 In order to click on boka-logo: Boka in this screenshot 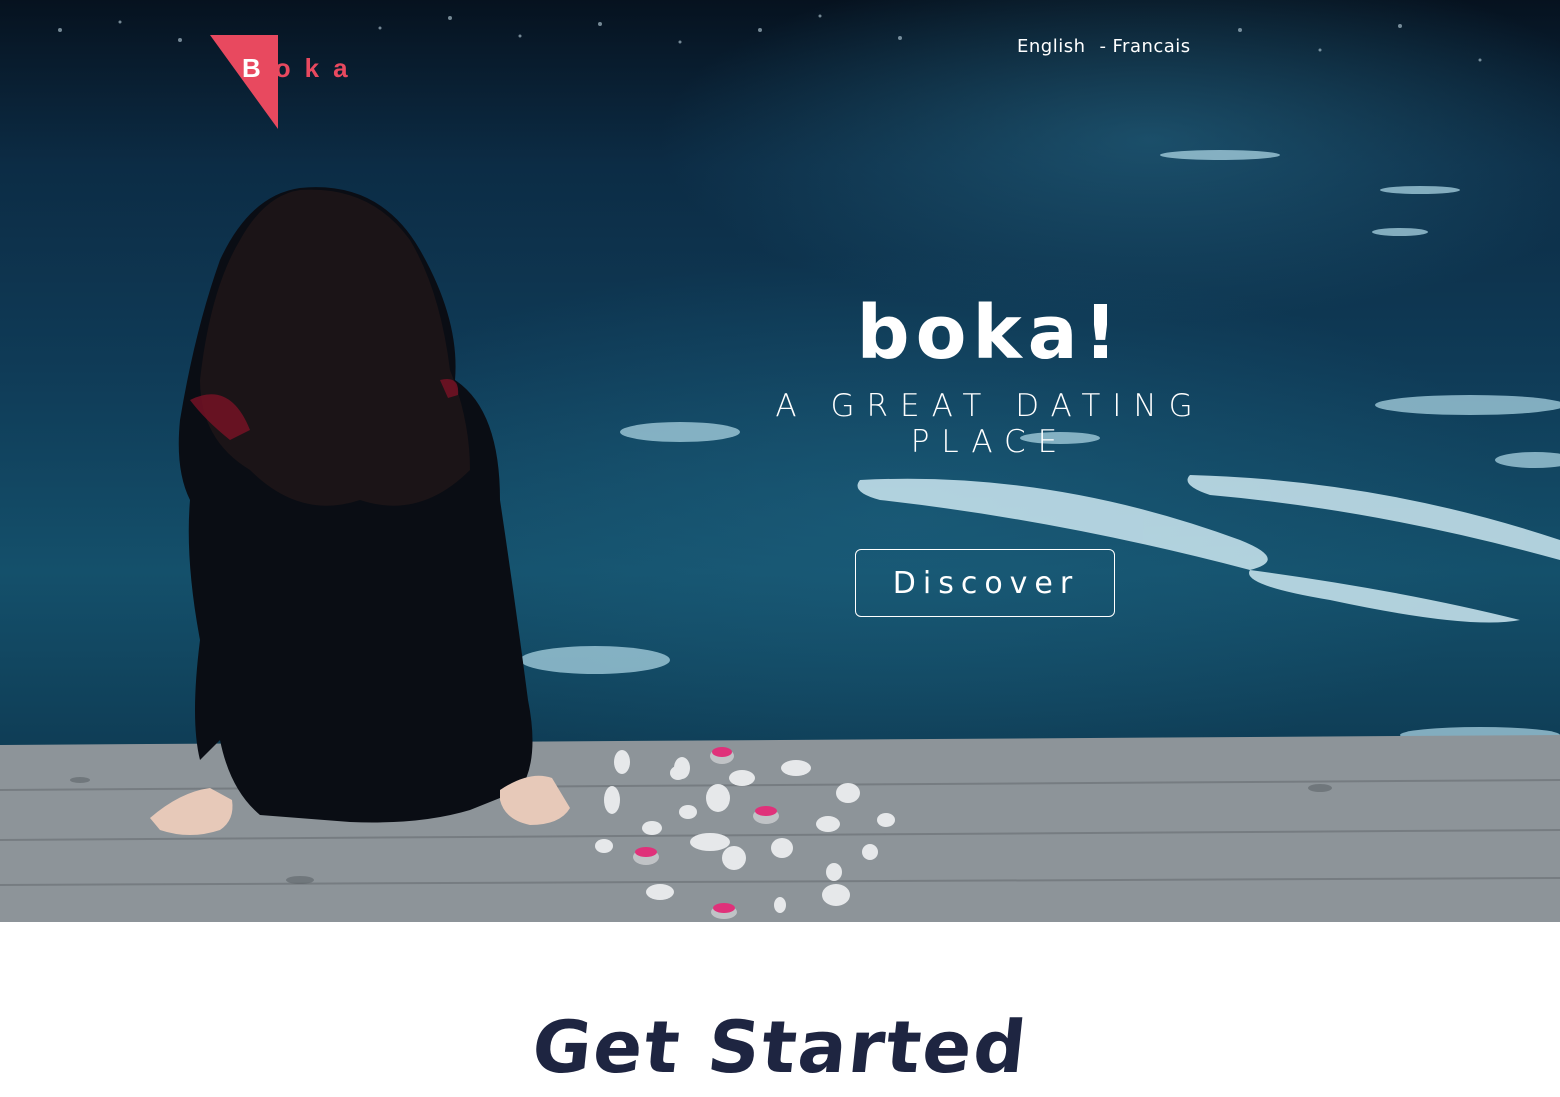, I will do `click(283, 83)`.